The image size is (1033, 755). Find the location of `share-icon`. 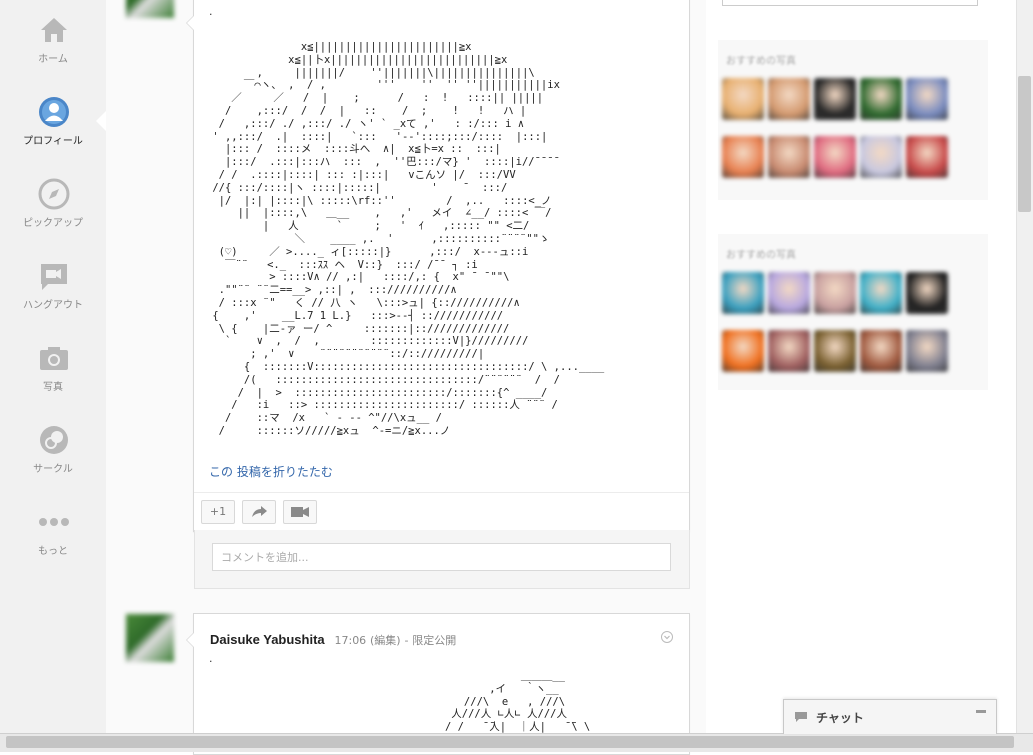

share-icon is located at coordinates (259, 511).